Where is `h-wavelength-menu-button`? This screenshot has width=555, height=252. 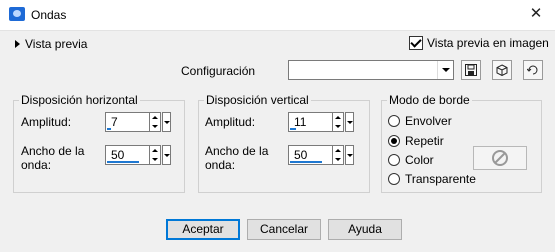
h-wavelength-menu-button is located at coordinates (166, 155).